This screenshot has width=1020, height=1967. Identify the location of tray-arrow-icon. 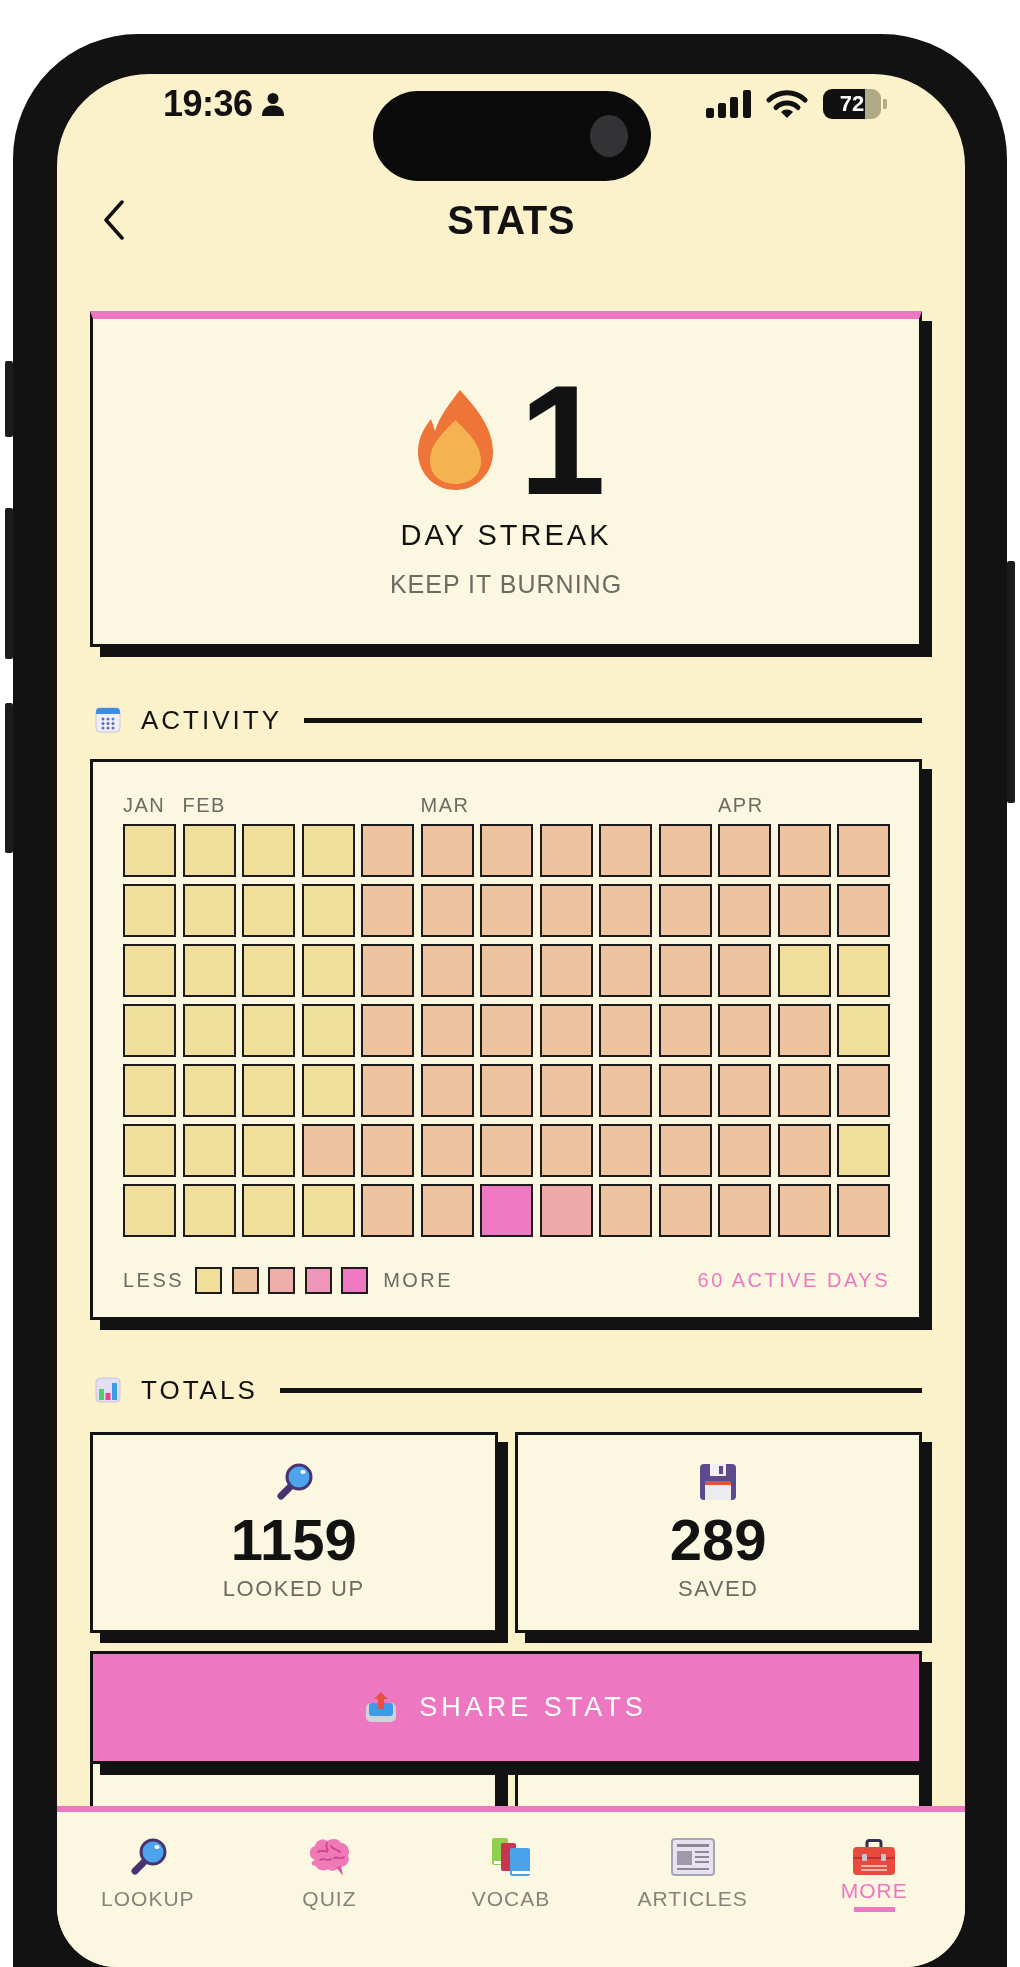
(381, 1707).